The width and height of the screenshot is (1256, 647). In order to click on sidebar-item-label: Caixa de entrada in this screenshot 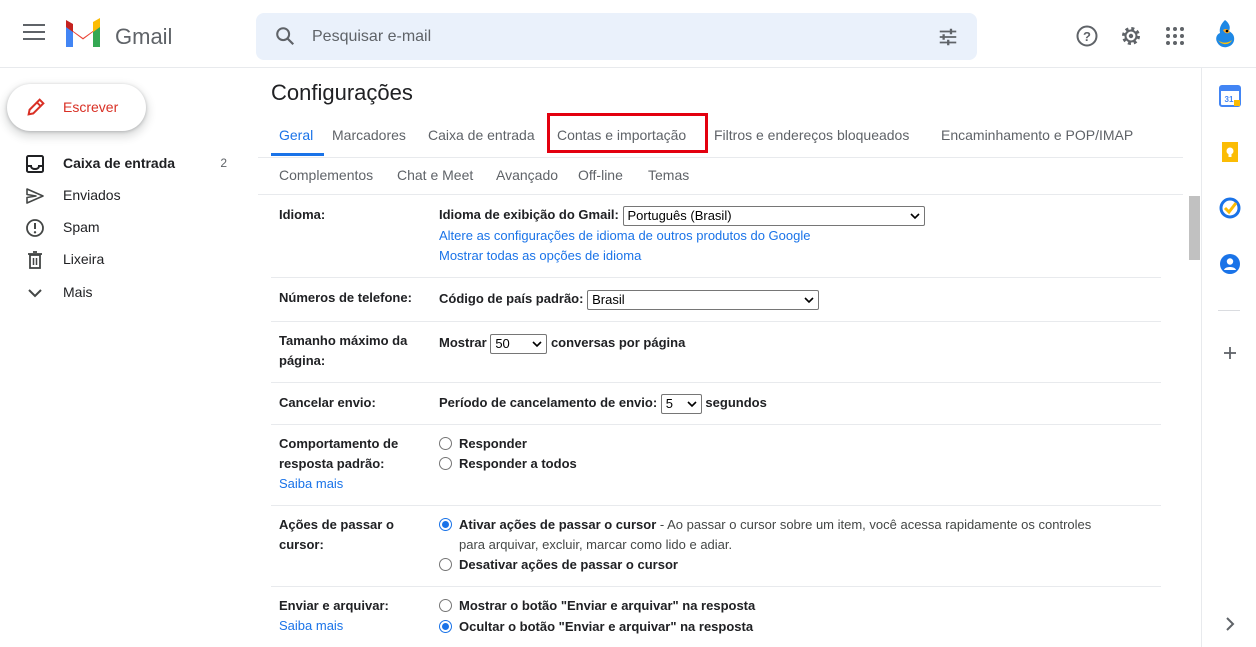, I will do `click(119, 163)`.